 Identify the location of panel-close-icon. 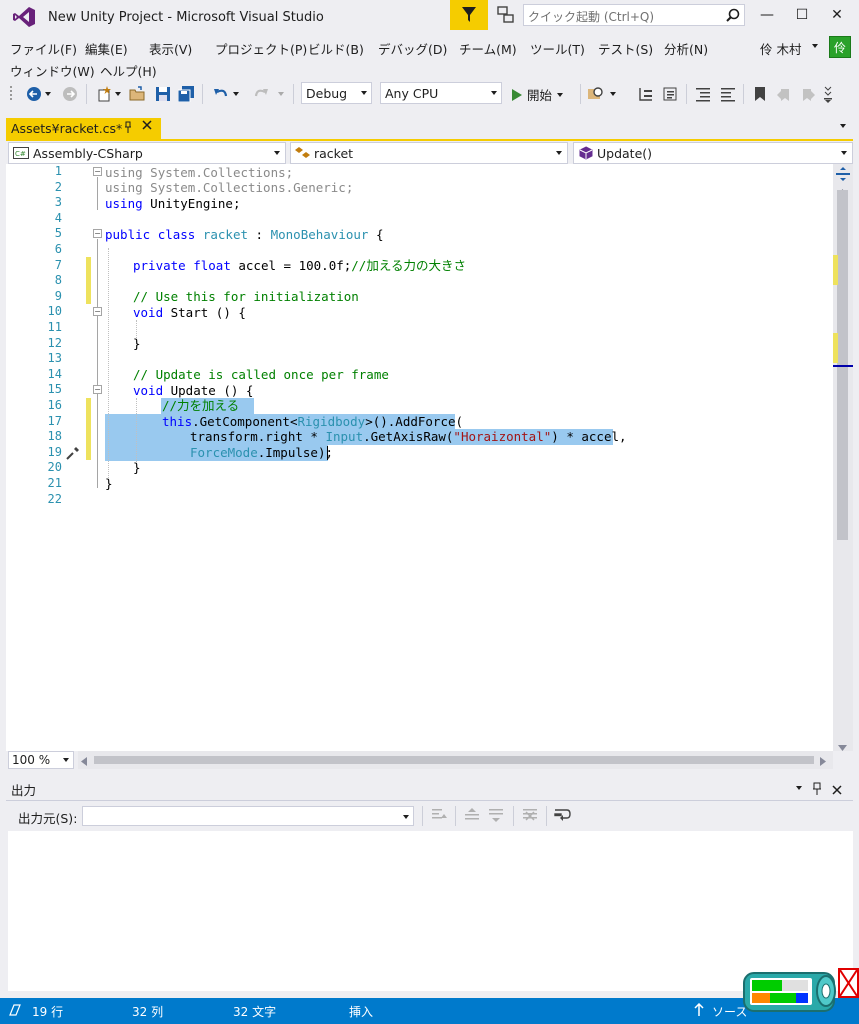
(837, 791).